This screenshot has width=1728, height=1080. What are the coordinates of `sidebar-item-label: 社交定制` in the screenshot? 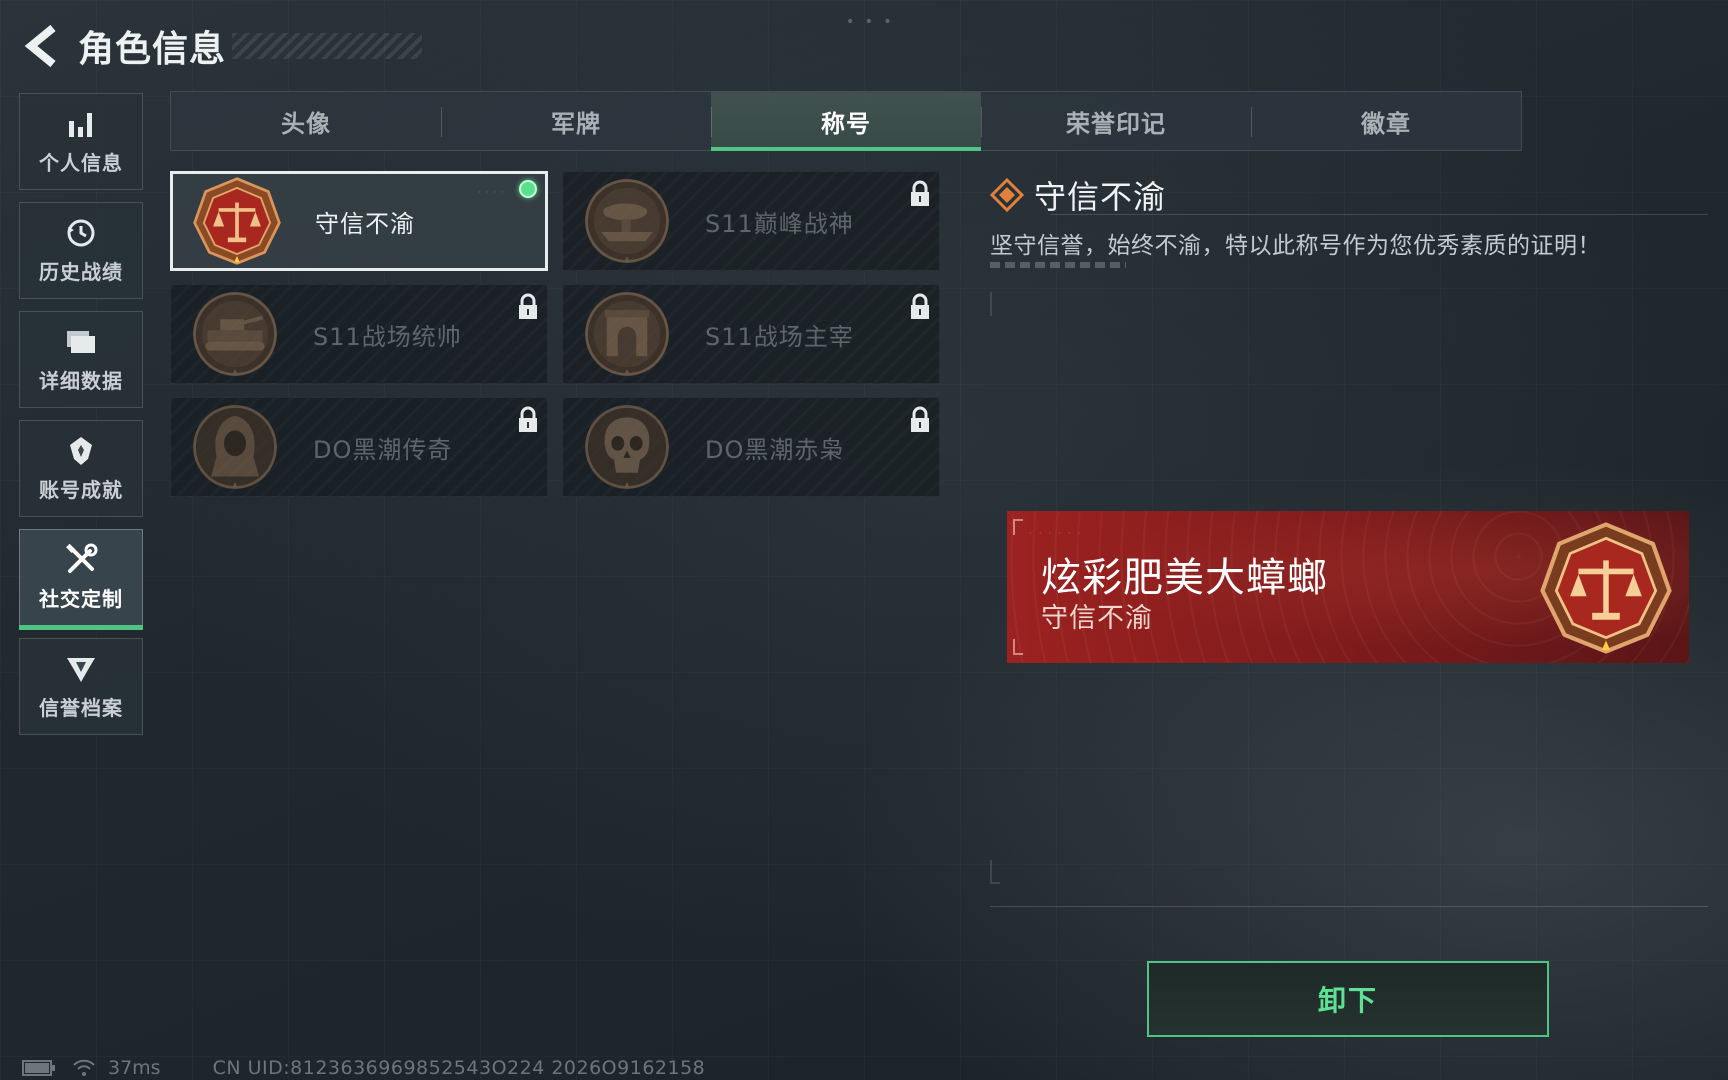 It's located at (81, 599).